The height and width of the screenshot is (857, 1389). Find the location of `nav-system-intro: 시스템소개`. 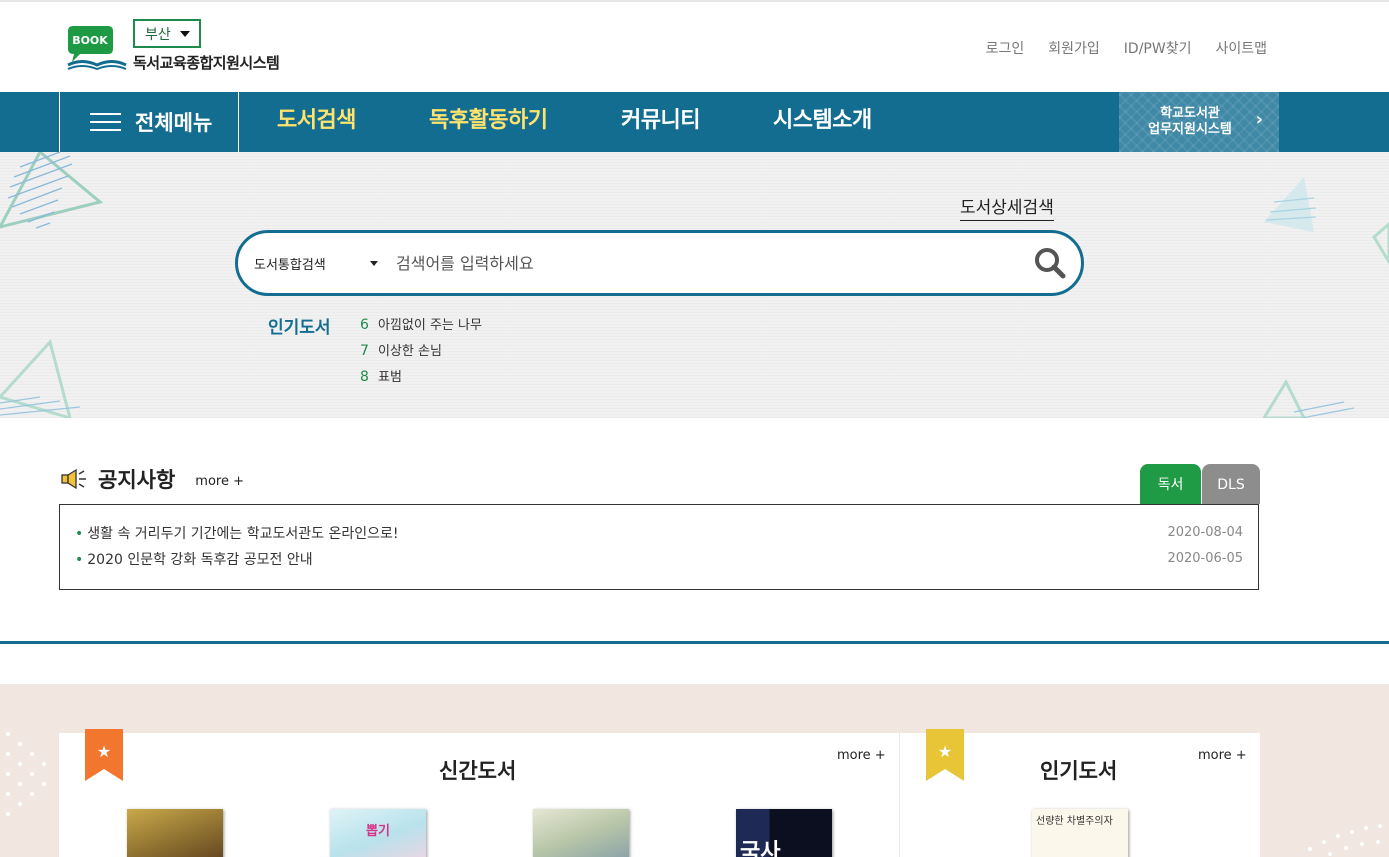

nav-system-intro: 시스템소개 is located at coordinates (822, 122).